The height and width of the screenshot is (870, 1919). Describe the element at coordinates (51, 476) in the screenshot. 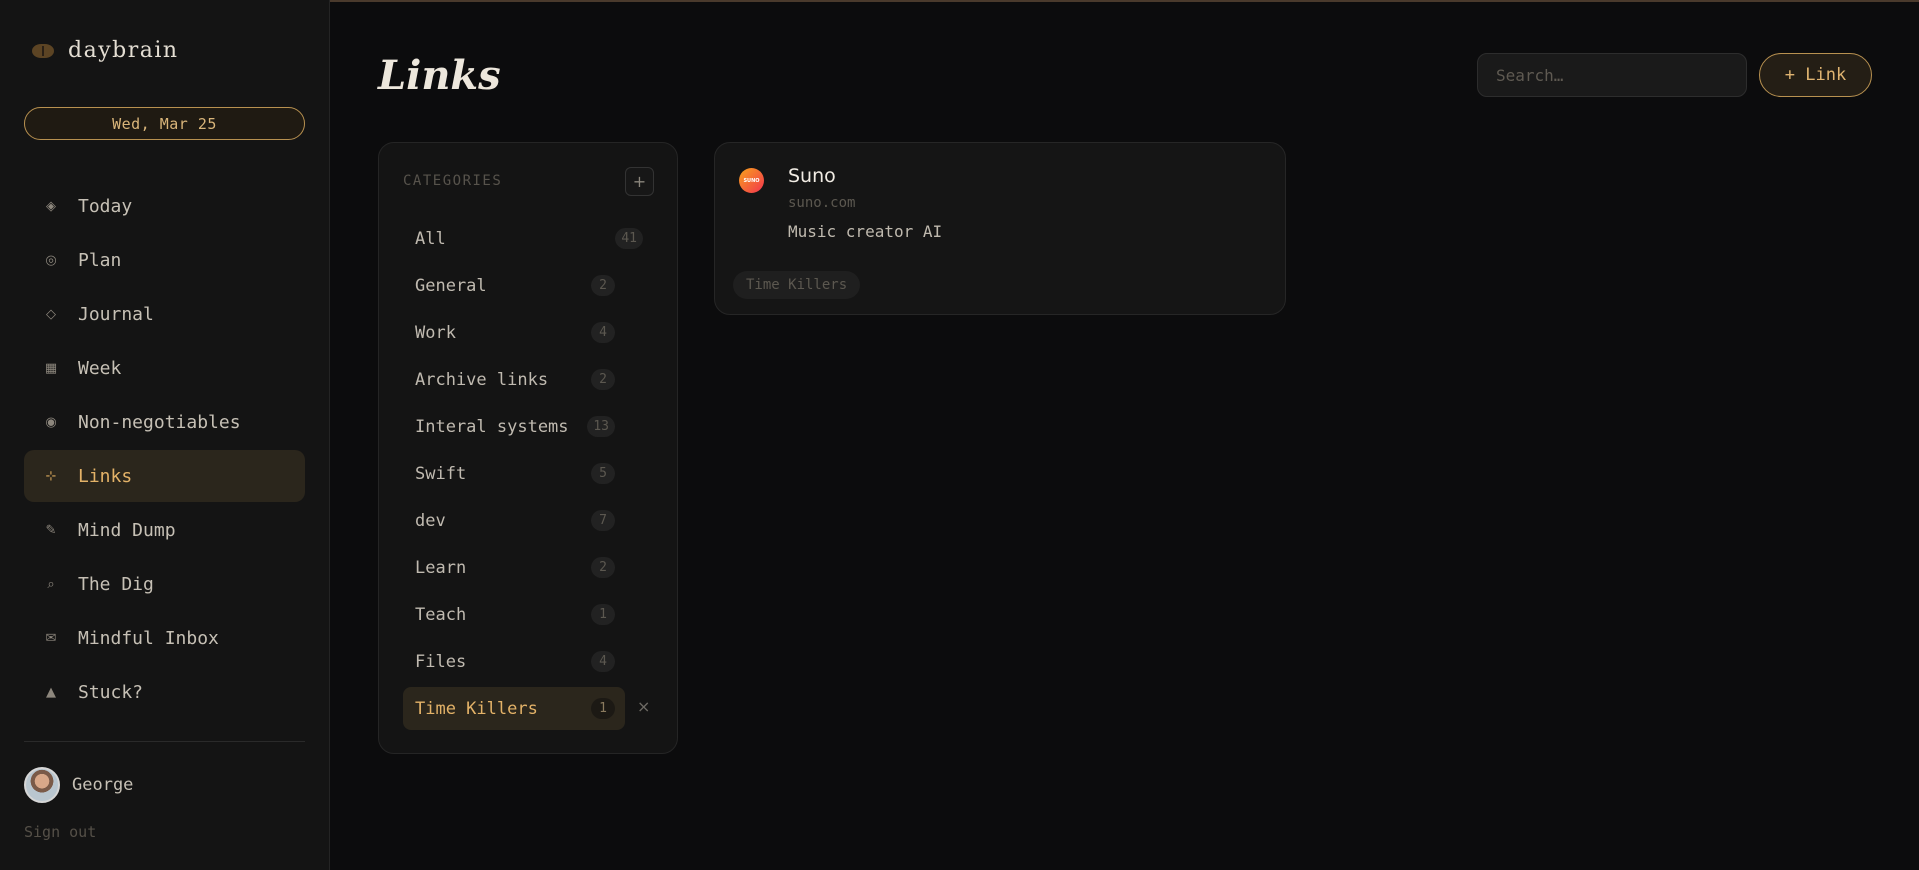

I see `sparkle-icon: ⊹` at that location.